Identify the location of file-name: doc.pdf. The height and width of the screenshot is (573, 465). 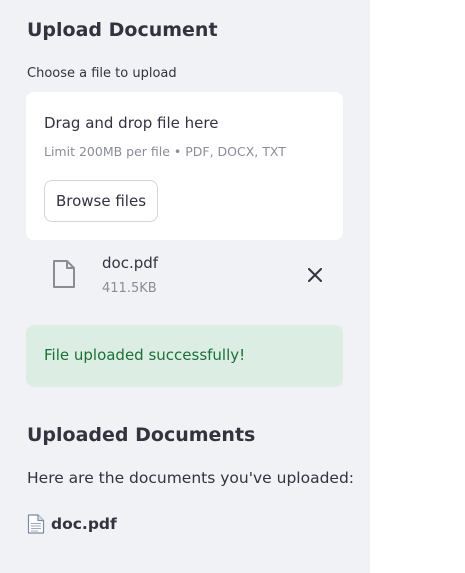
(130, 263).